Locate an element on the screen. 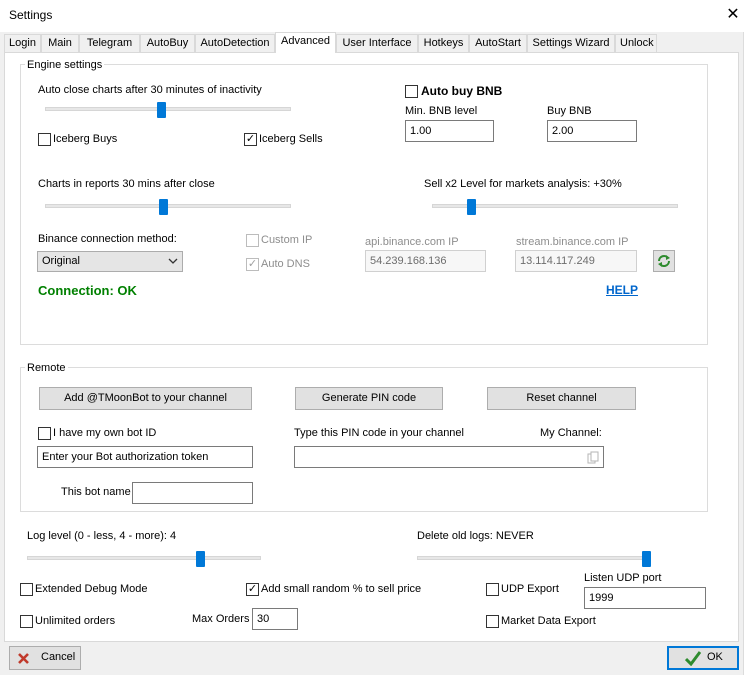  max-orders-label: Max Orders is located at coordinates (221, 619).